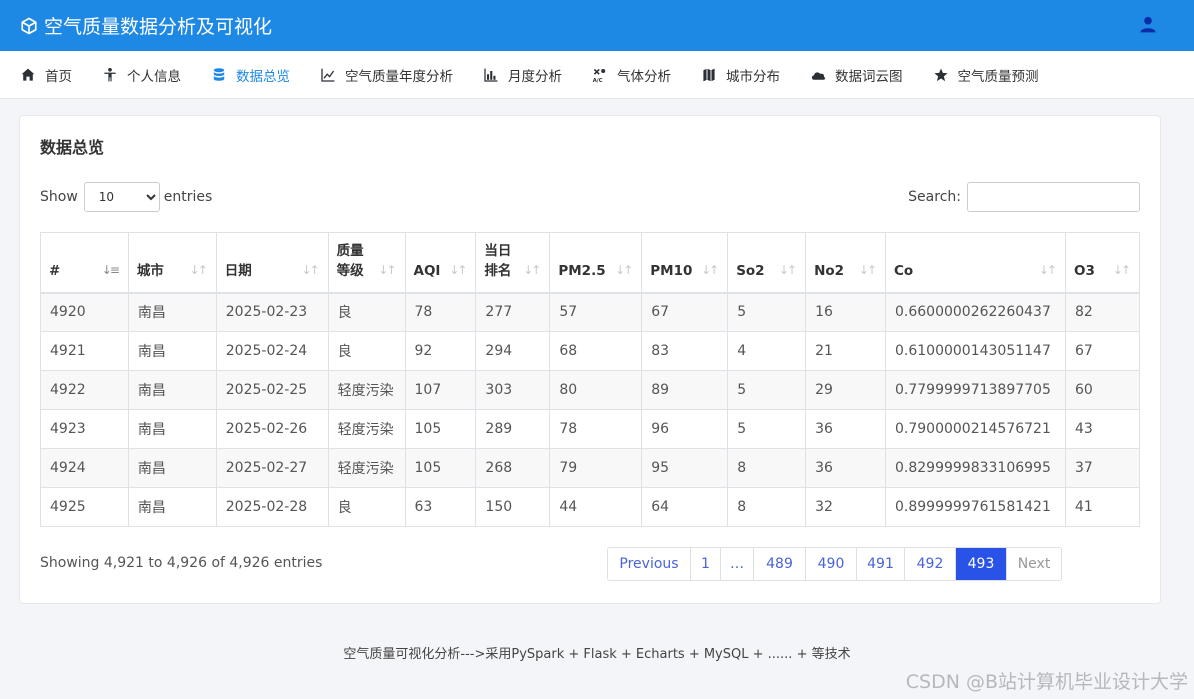 Image resolution: width=1194 pixels, height=699 pixels. I want to click on sort-asc-icon: ↓≡, so click(111, 270).